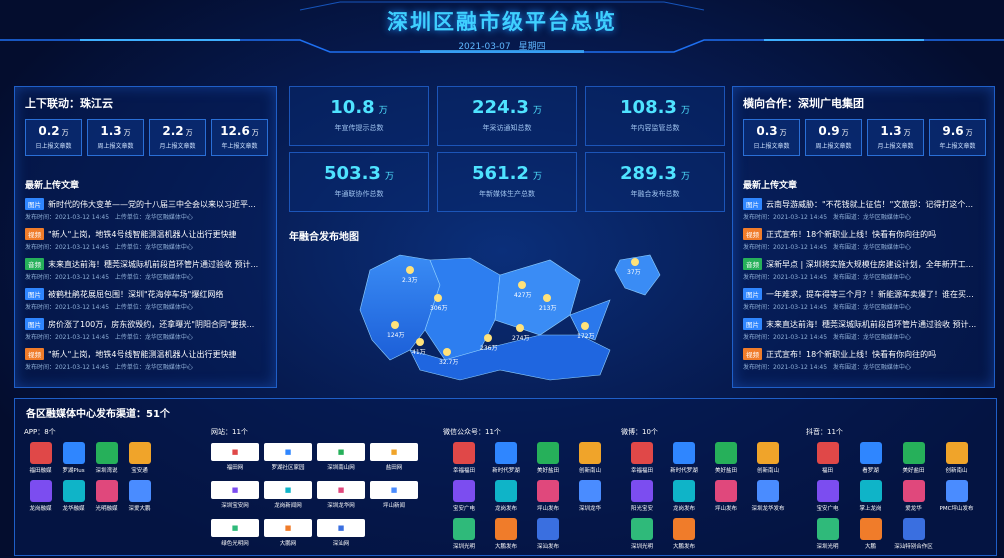  Describe the element at coordinates (341, 495) in the screenshot. I see `website-item: ■ 深圳龙华网` at that location.